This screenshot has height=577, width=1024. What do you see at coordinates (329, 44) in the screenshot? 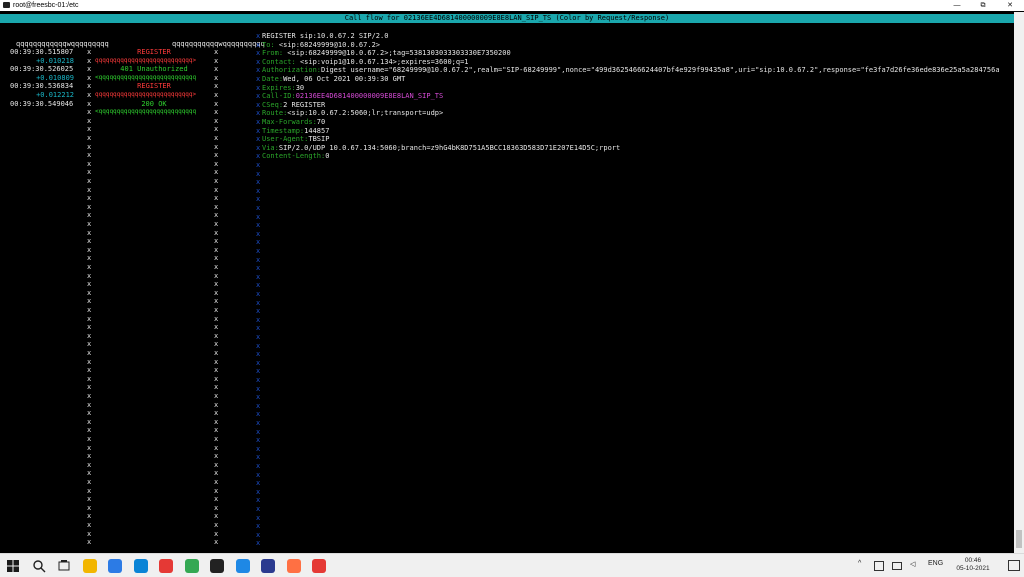
I see `sip-header-value: <sip:68249999@10.0.67.2>` at bounding box center [329, 44].